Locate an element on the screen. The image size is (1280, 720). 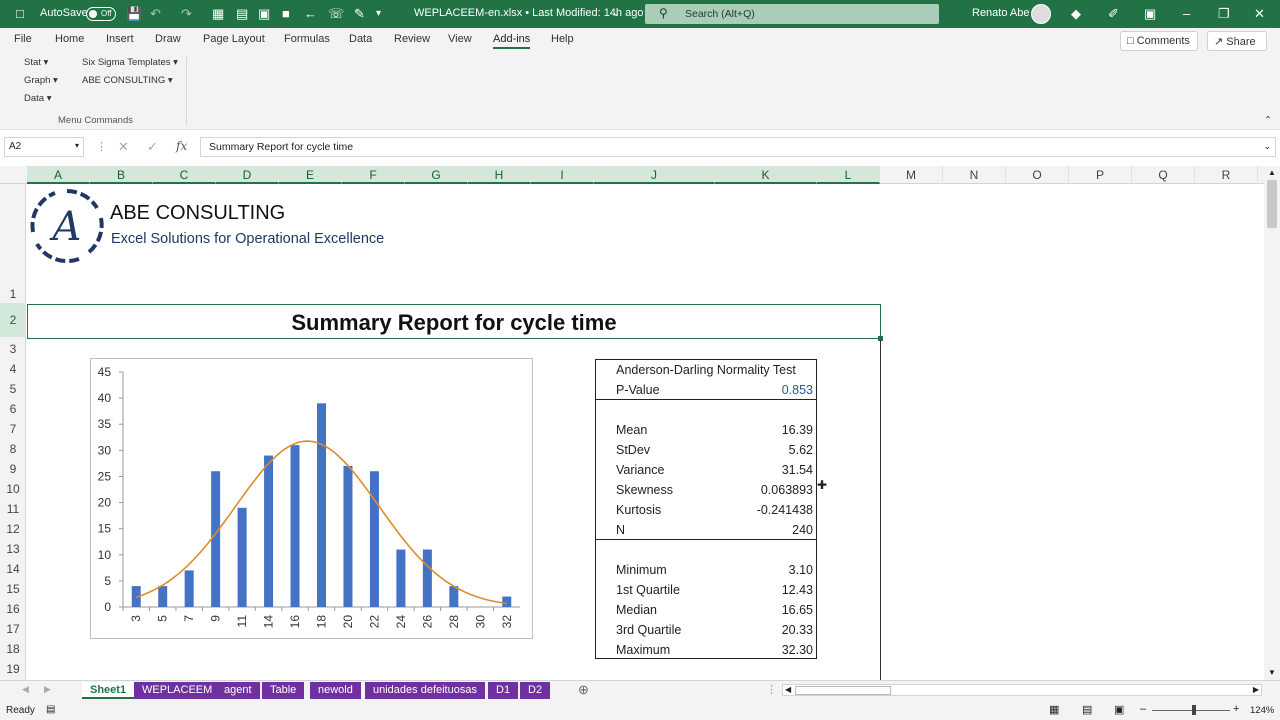
prev-sheet-icon: ◀ is located at coordinates (25, 689).